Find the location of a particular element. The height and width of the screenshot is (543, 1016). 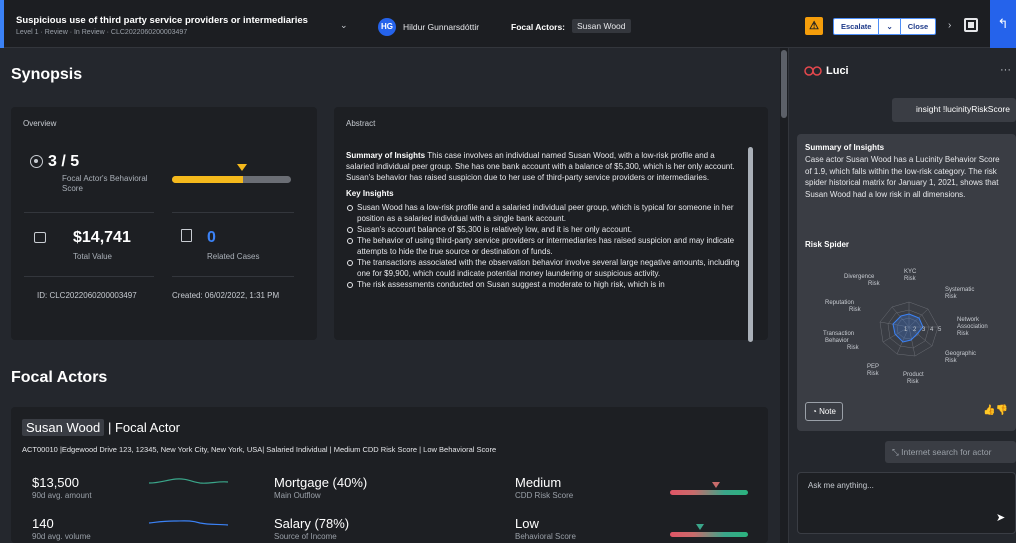

avg-amount-value: $13,500 is located at coordinates (55, 482).